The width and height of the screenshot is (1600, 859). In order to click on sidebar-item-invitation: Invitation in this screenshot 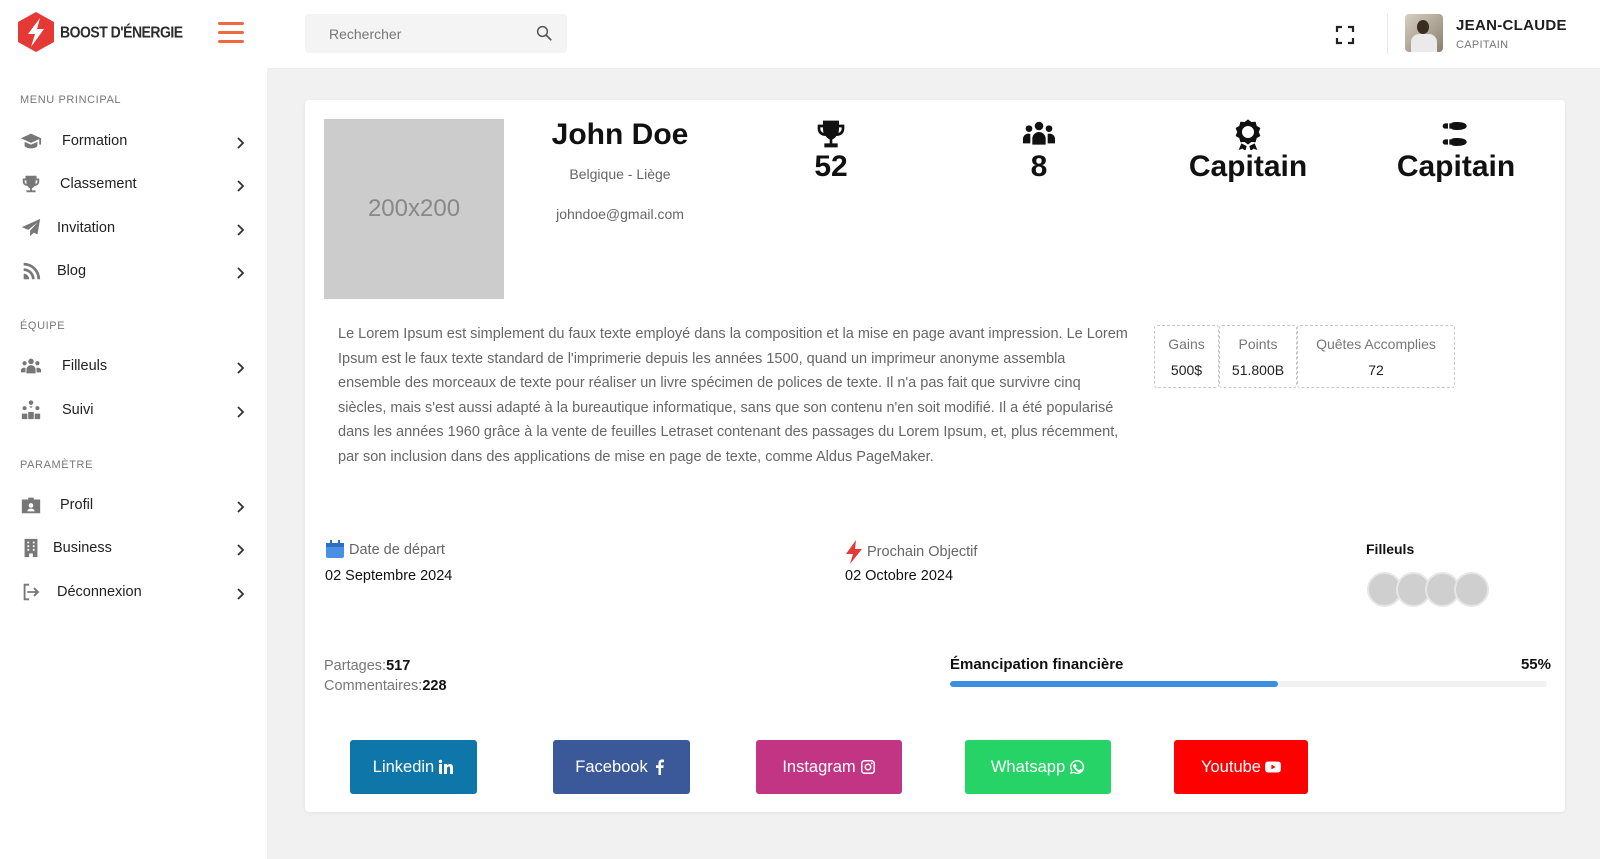, I will do `click(133, 228)`.